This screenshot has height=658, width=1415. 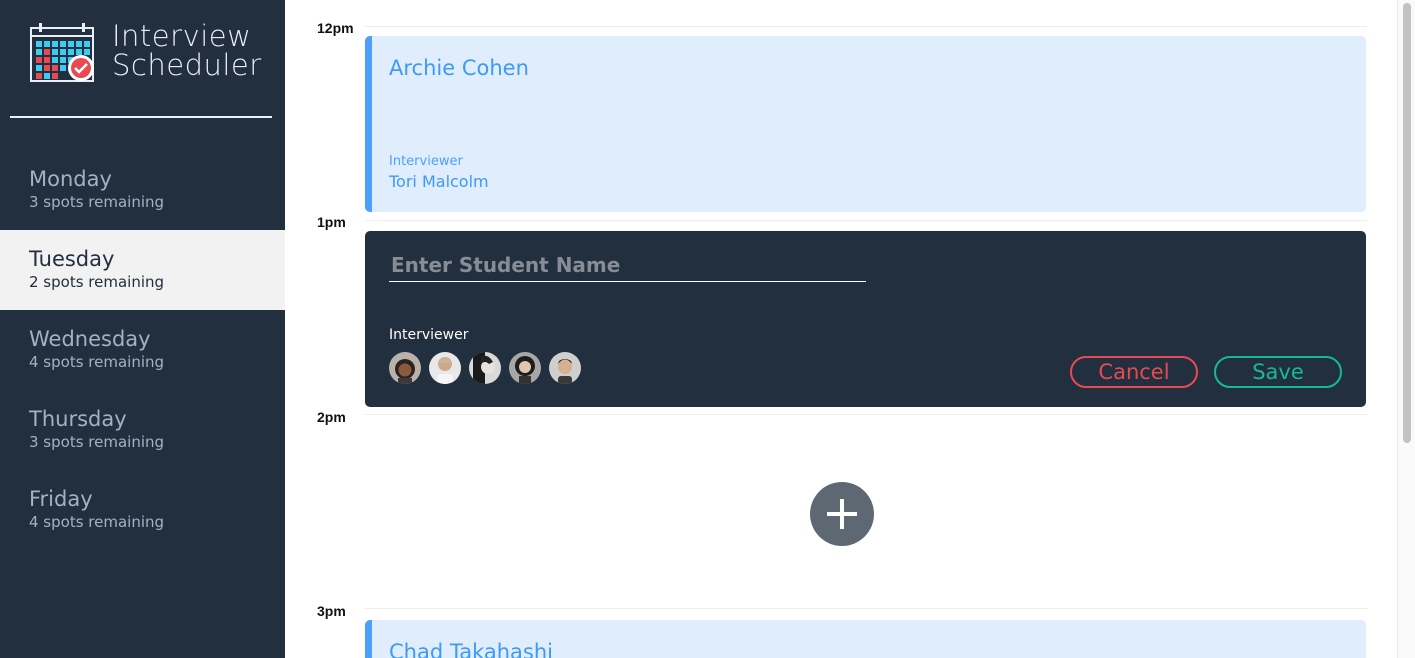 I want to click on calendar-check-icon, so click(x=62, y=52).